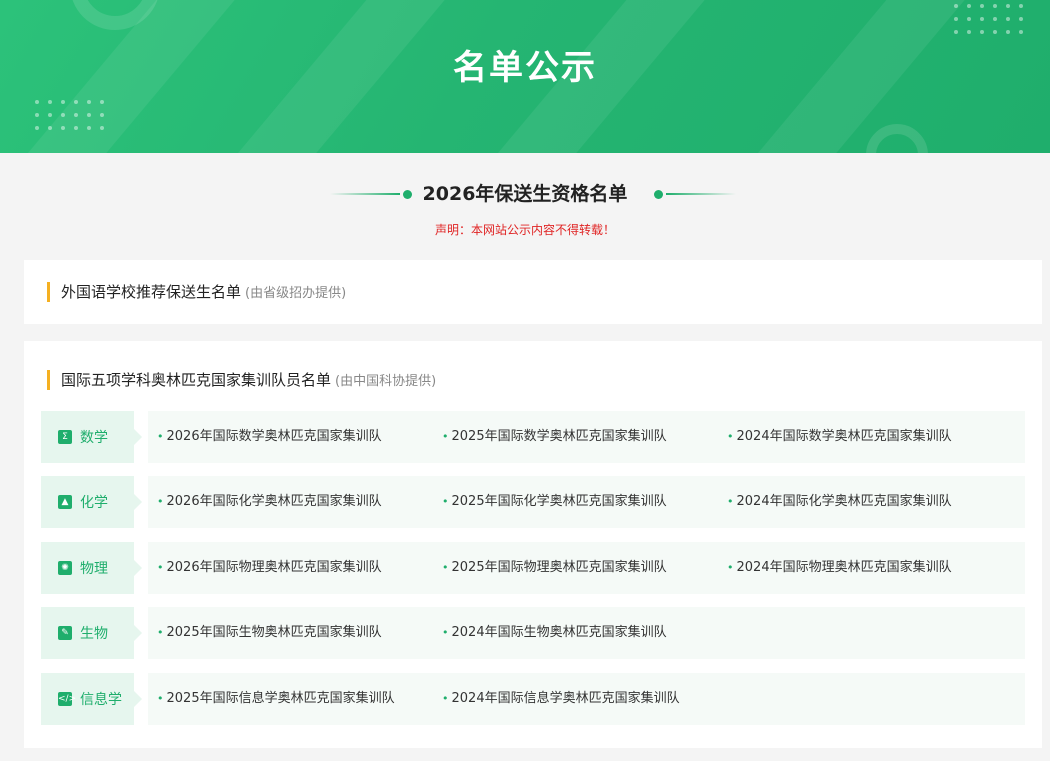 The height and width of the screenshot is (761, 1050). I want to click on subject-tag: </> 信息学, so click(91, 699).